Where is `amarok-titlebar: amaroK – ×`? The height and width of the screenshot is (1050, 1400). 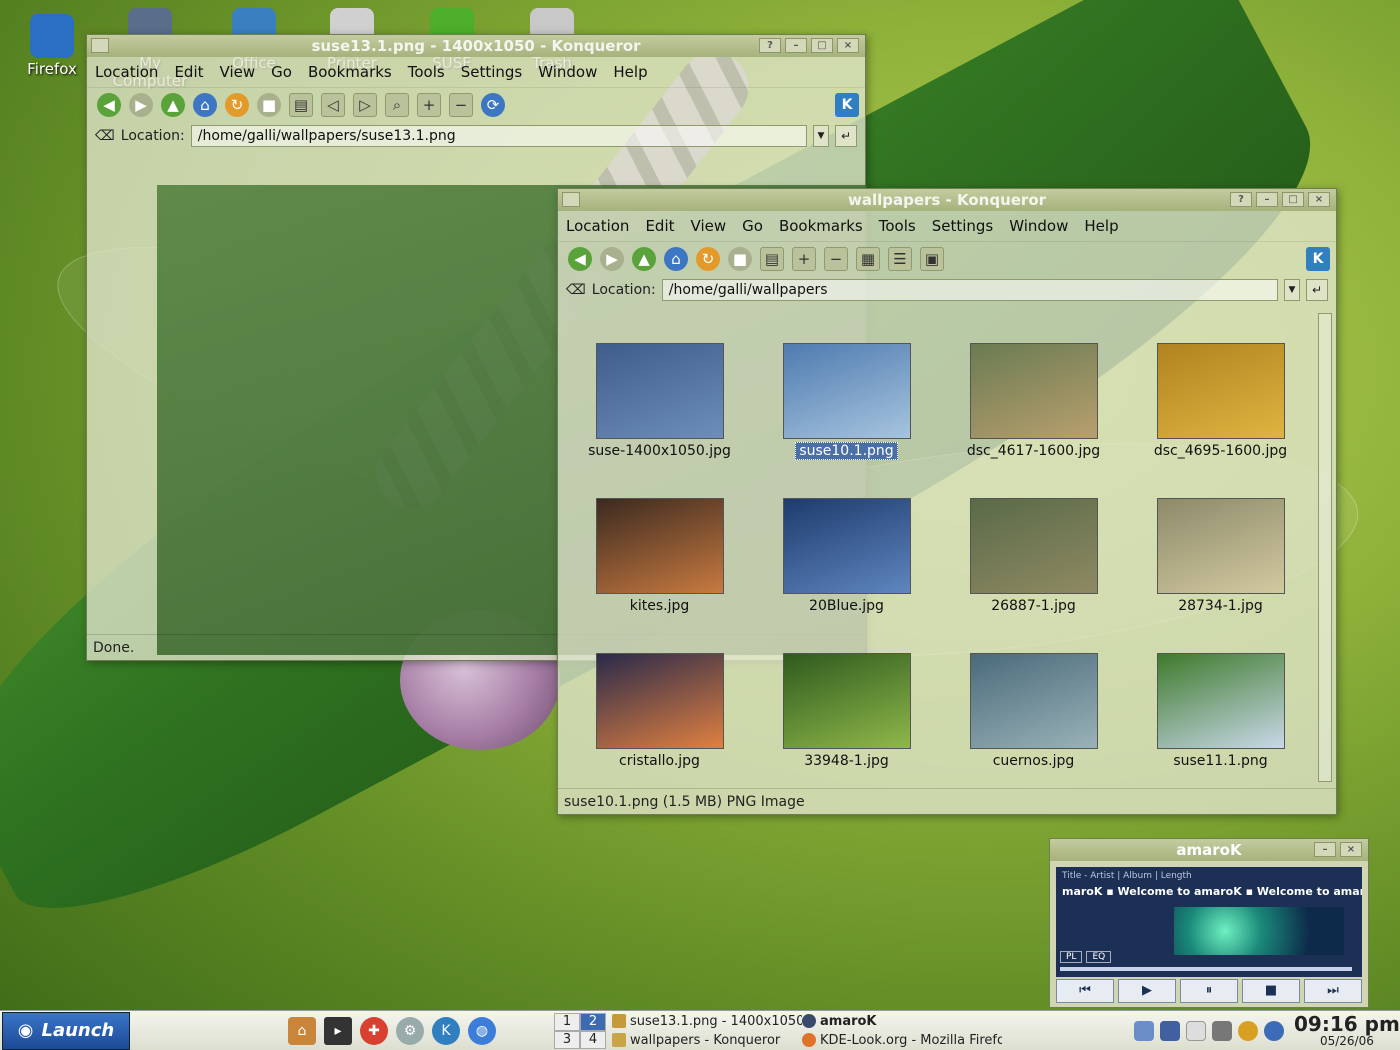
amarok-titlebar: amaroK – × is located at coordinates (1209, 850).